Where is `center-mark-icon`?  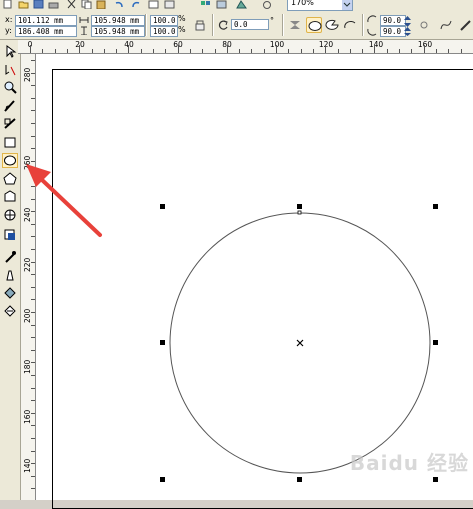
center-mark-icon is located at coordinates (300, 343).